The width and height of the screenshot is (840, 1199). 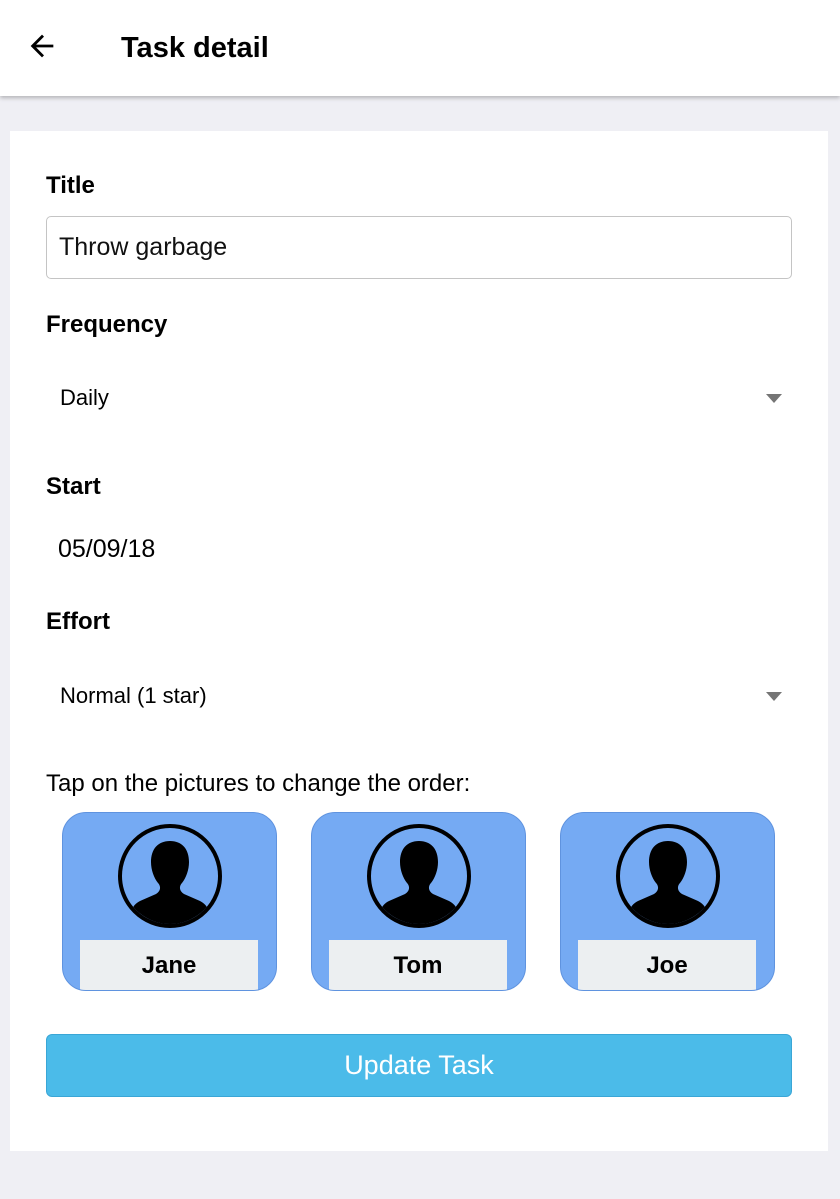 I want to click on frequency-value: Daily, so click(x=84, y=397).